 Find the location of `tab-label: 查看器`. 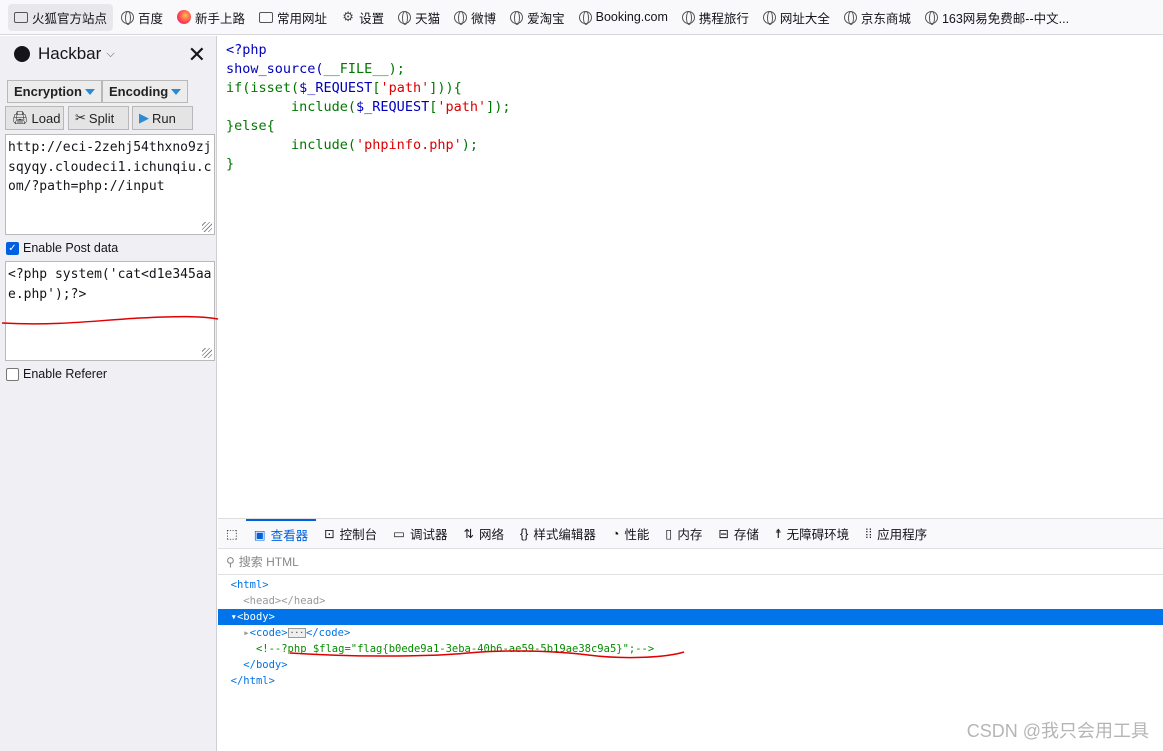

tab-label: 查看器 is located at coordinates (289, 536).